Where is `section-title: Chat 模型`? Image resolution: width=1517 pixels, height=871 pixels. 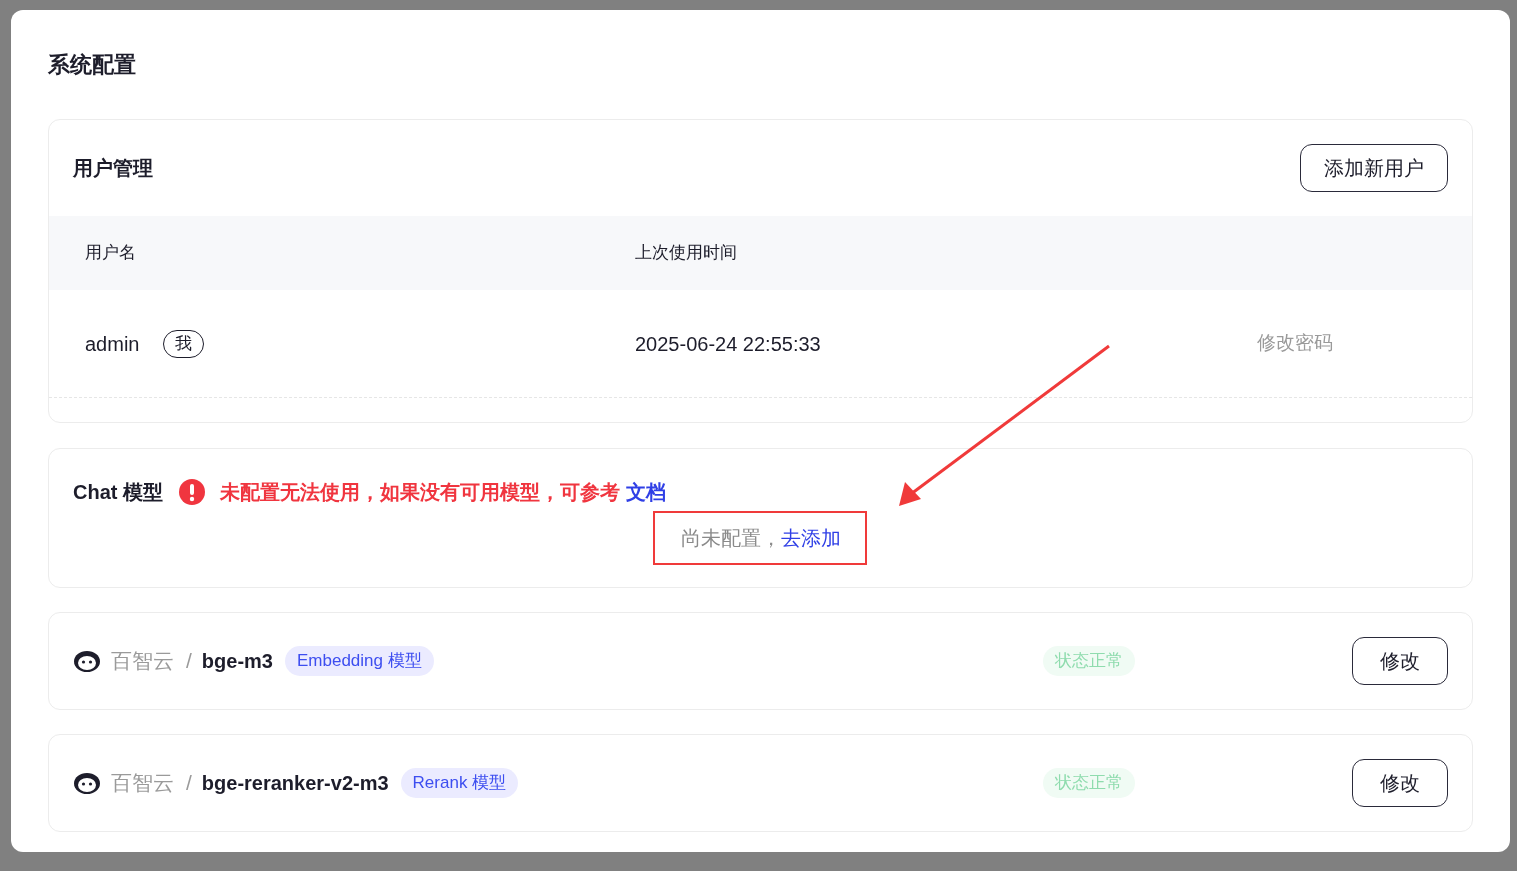 section-title: Chat 模型 is located at coordinates (118, 492).